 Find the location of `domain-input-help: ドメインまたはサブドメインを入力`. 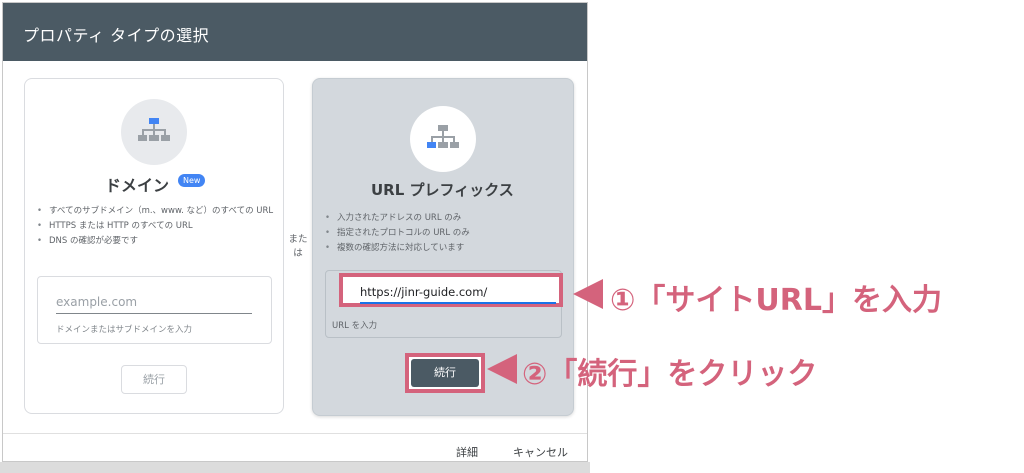

domain-input-help: ドメインまたはサブドメインを入力 is located at coordinates (124, 330).